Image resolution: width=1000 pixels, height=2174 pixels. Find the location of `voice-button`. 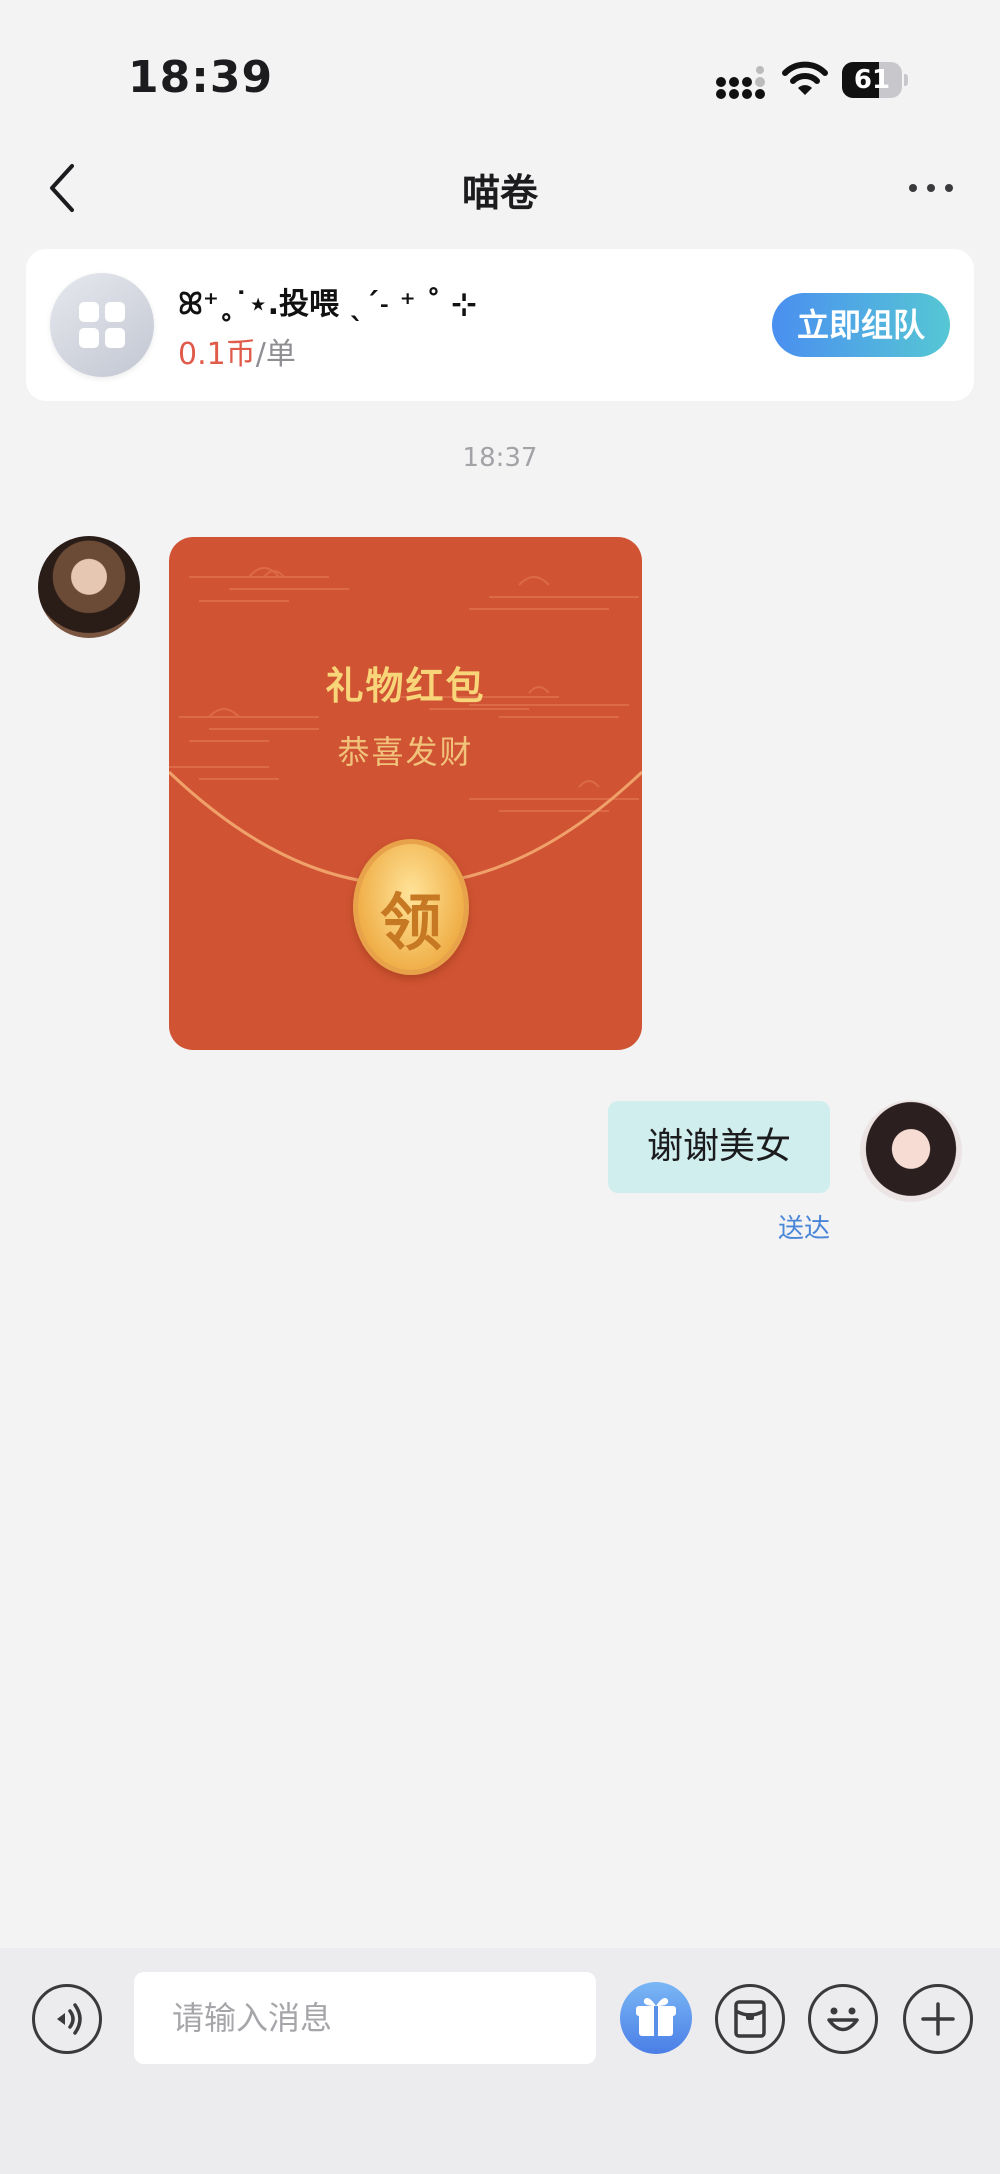

voice-button is located at coordinates (67, 2019).